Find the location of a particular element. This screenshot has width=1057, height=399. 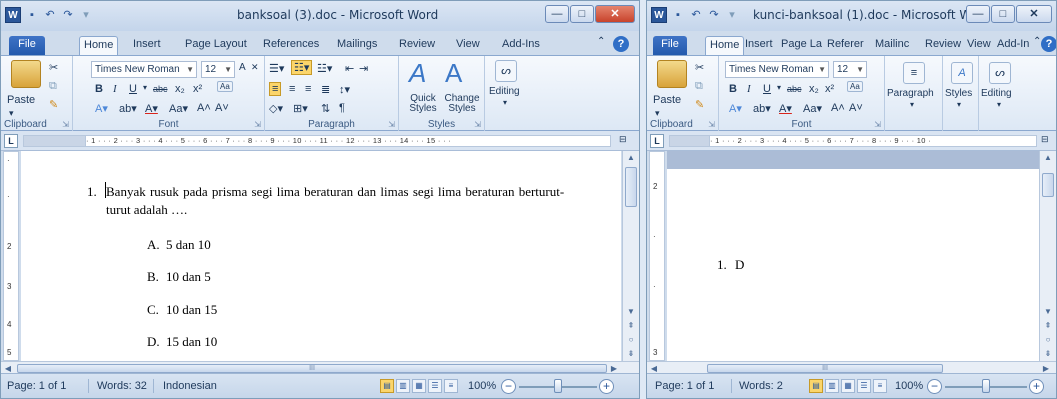

quick-styles-icon: A is located at coordinates (417, 73).